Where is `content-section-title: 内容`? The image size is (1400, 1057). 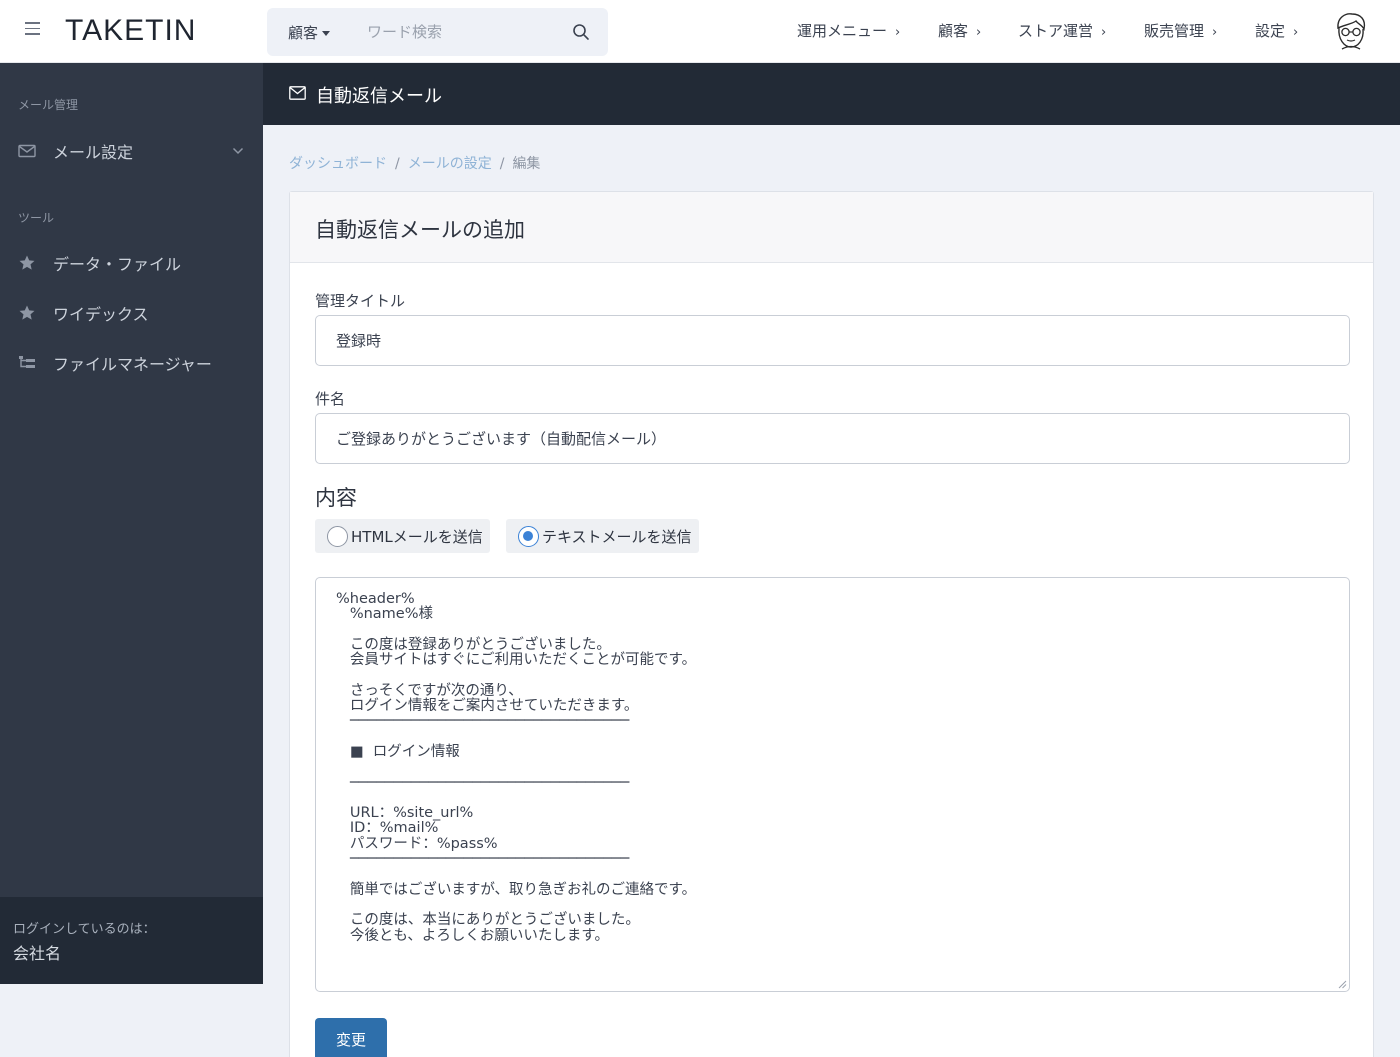
content-section-title: 内容 is located at coordinates (336, 498).